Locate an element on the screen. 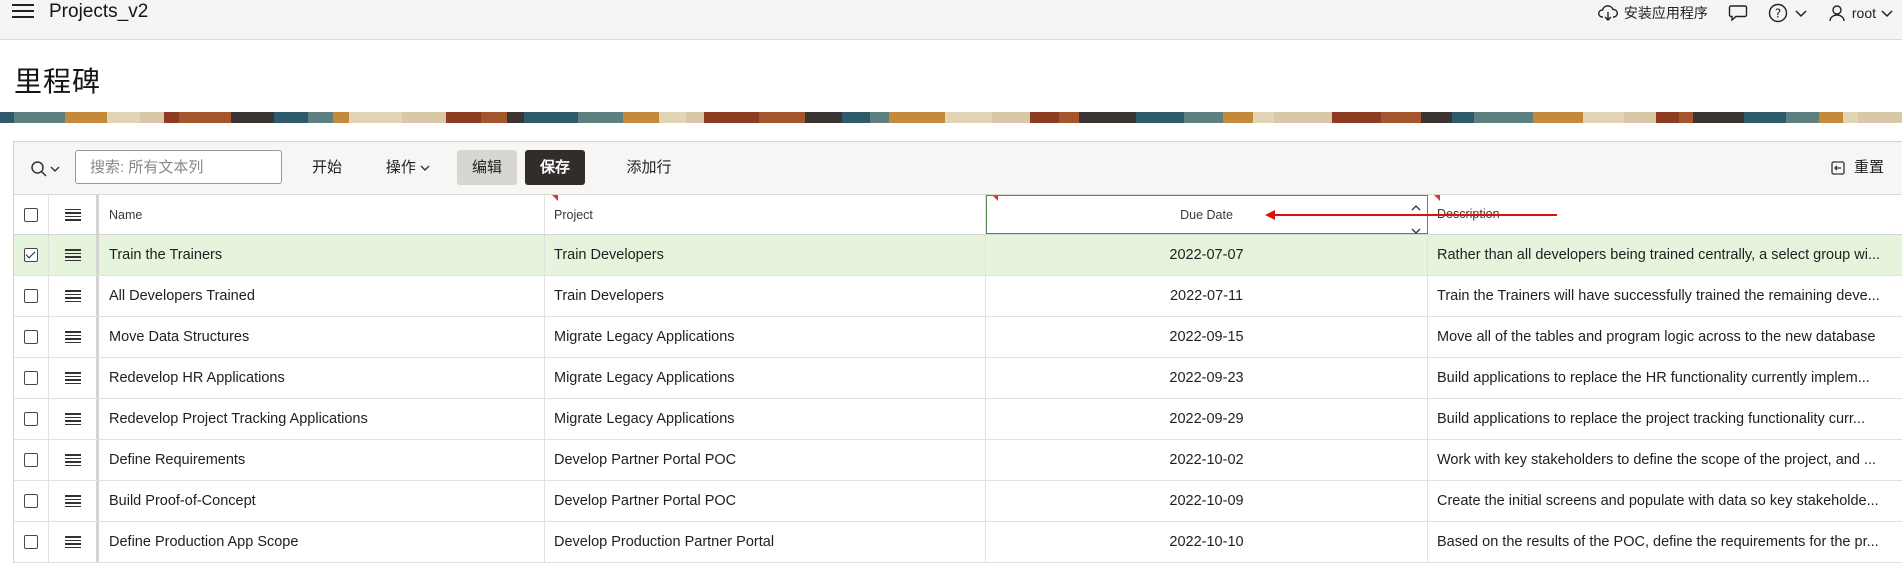 Image resolution: width=1902 pixels, height=563 pixels. reset-label: 重置 is located at coordinates (1868, 167).